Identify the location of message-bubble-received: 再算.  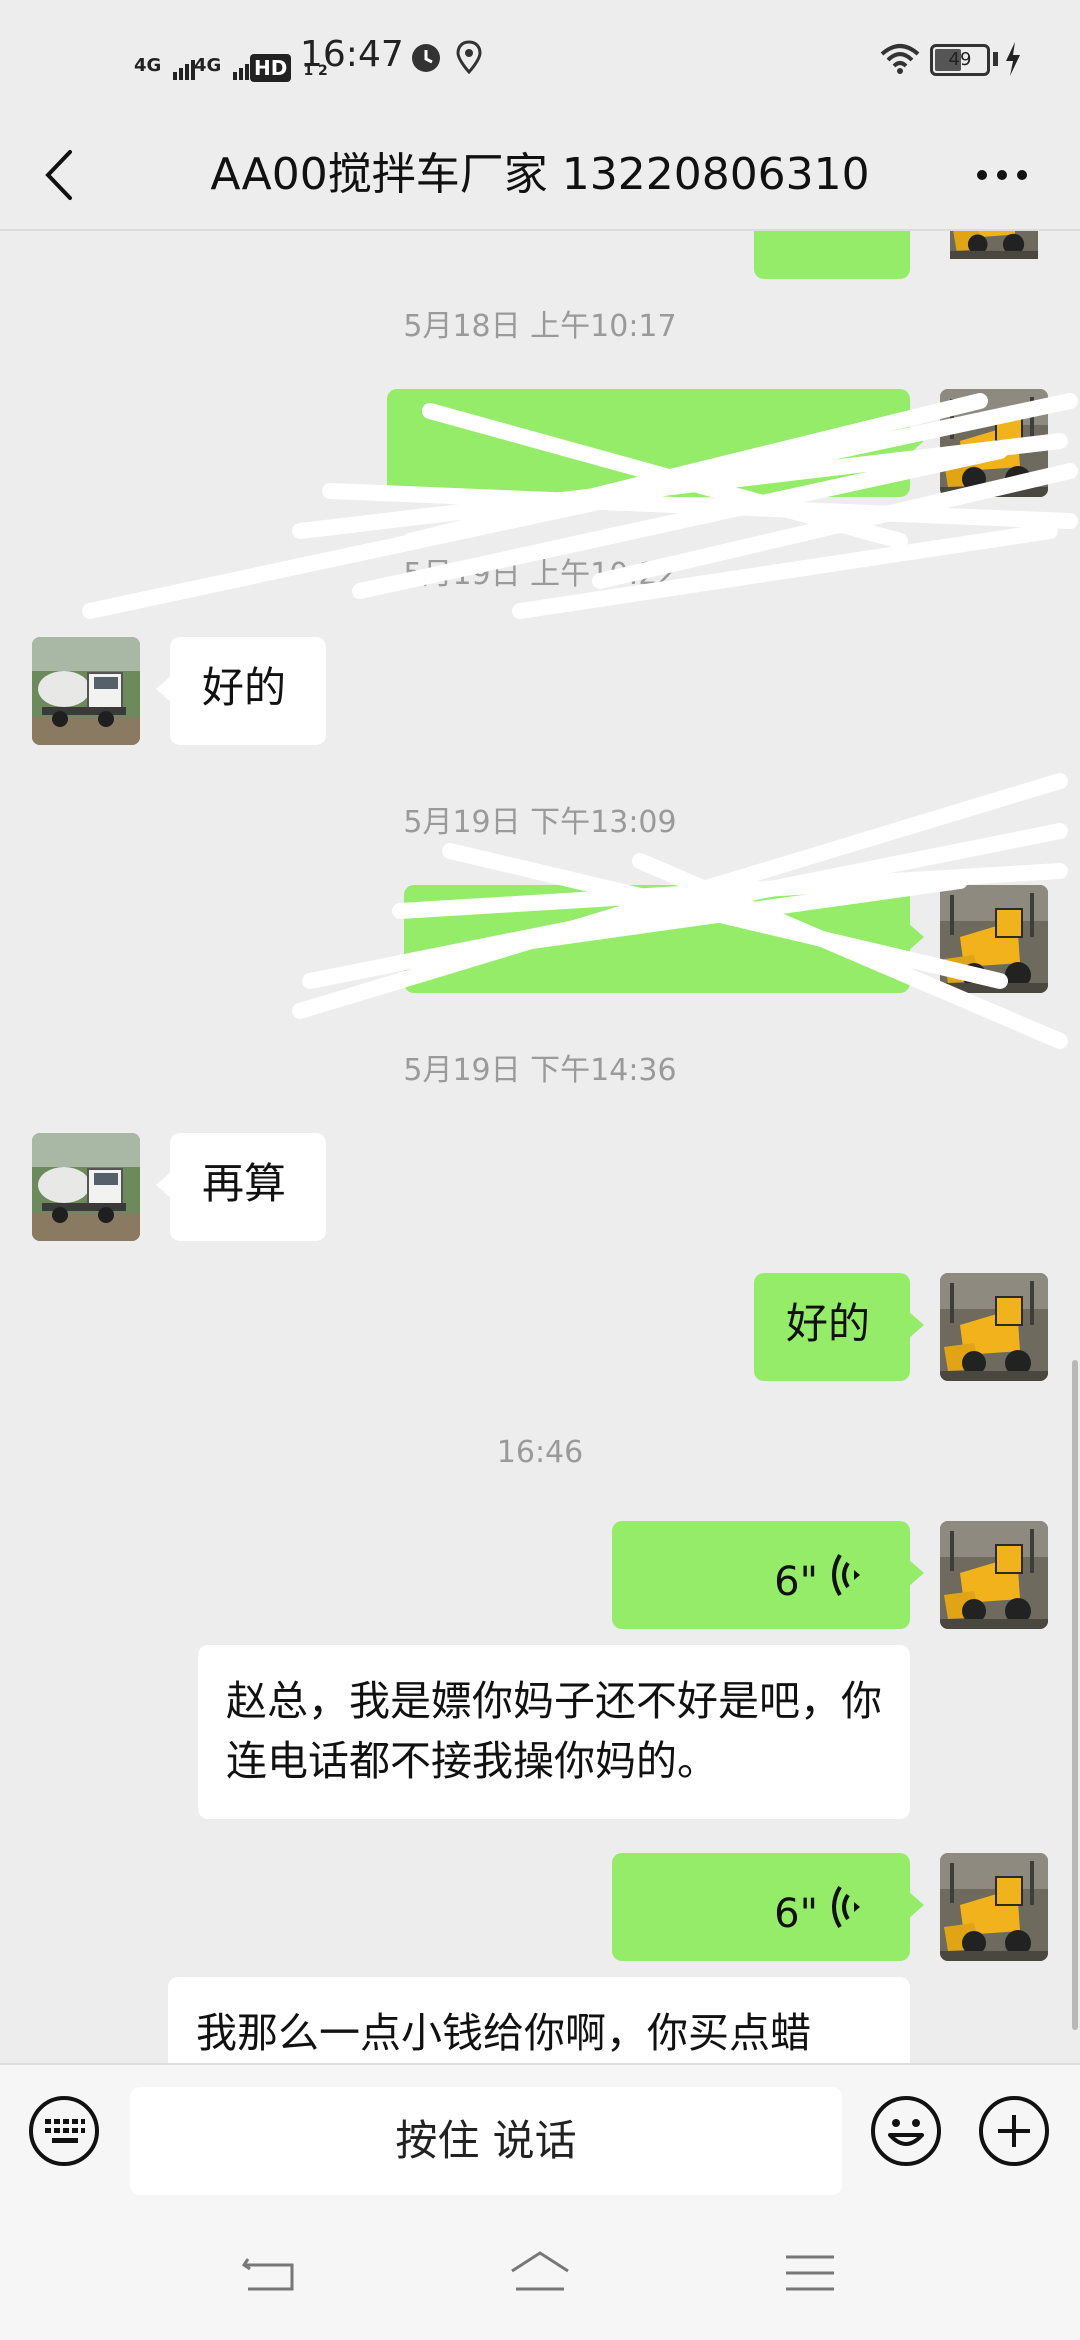
(241, 1187).